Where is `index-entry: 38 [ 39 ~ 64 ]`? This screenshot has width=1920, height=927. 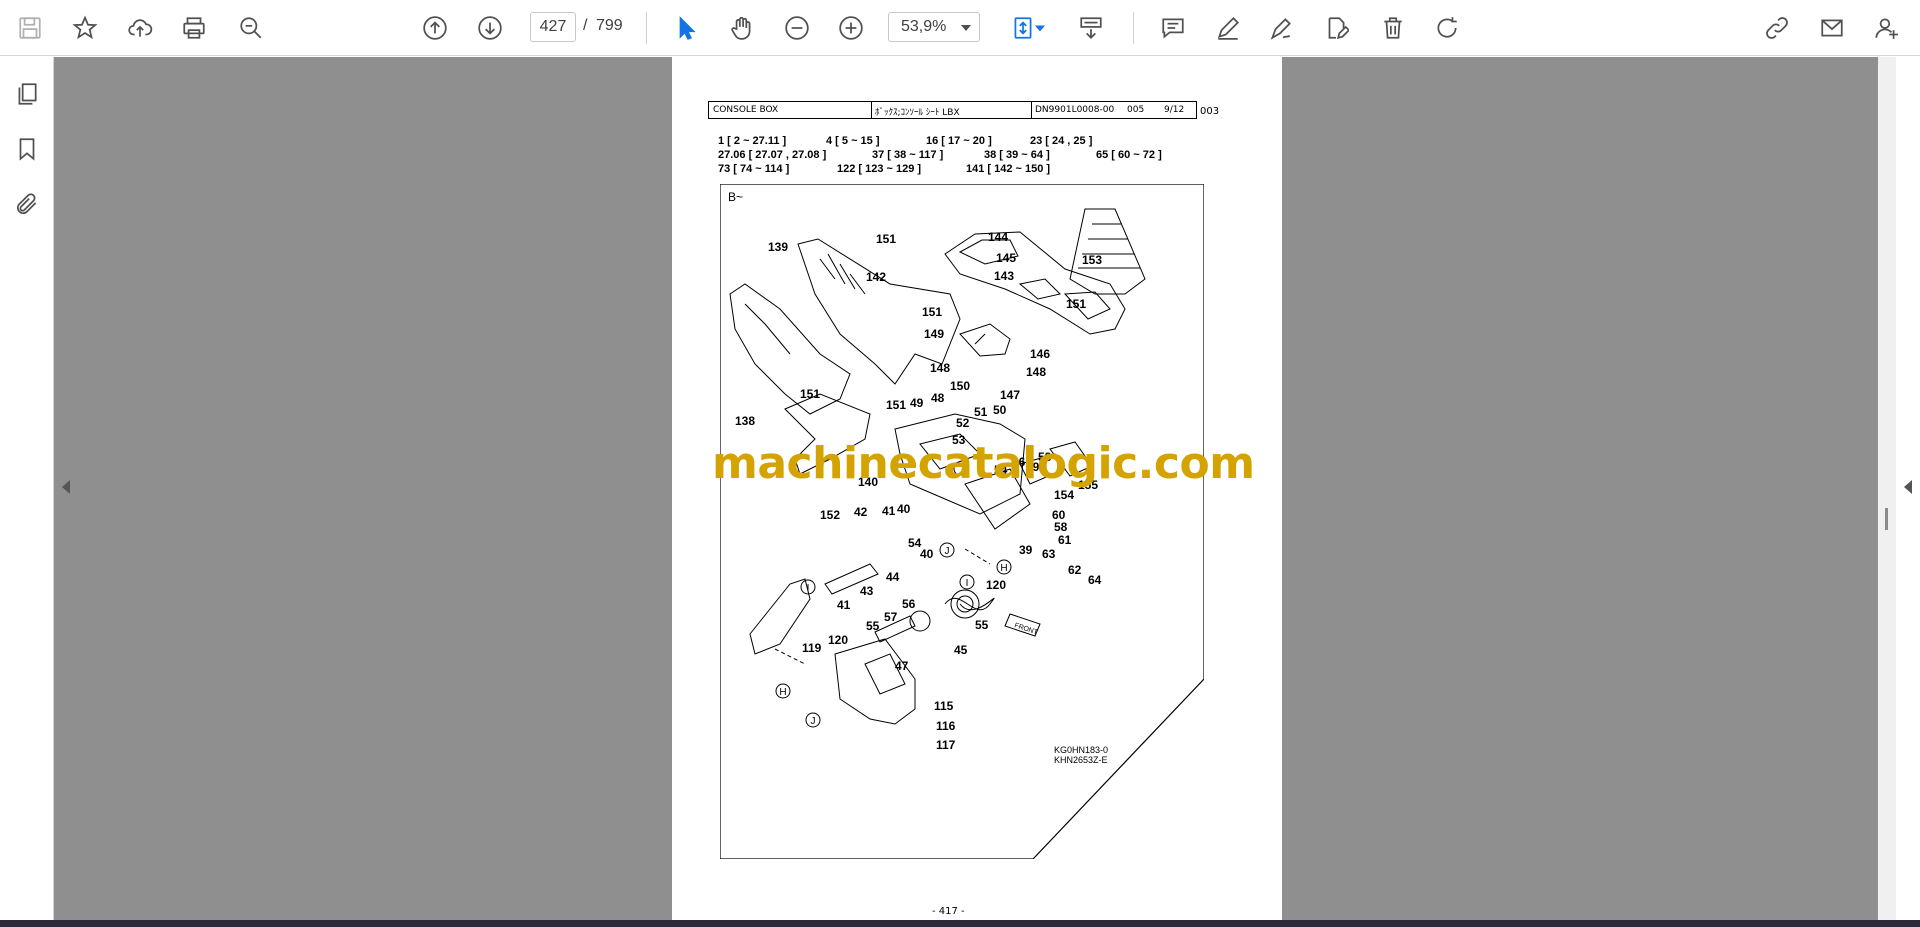 index-entry: 38 [ 39 ~ 64 ] is located at coordinates (1017, 155).